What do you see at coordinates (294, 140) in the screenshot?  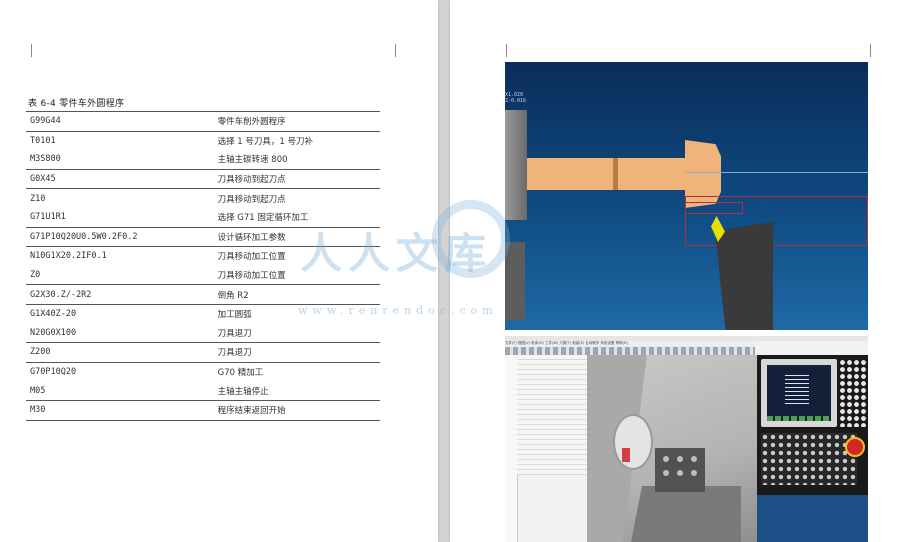 I see `program-comment-cell: 选择 1 号刀具，1 号刀补` at bounding box center [294, 140].